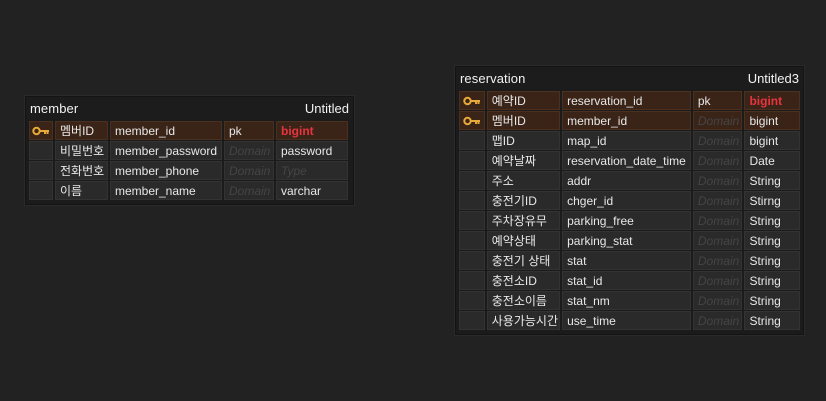 The image size is (826, 401). What do you see at coordinates (629, 78) in the screenshot?
I see `entity-header: reservation Untitled3` at bounding box center [629, 78].